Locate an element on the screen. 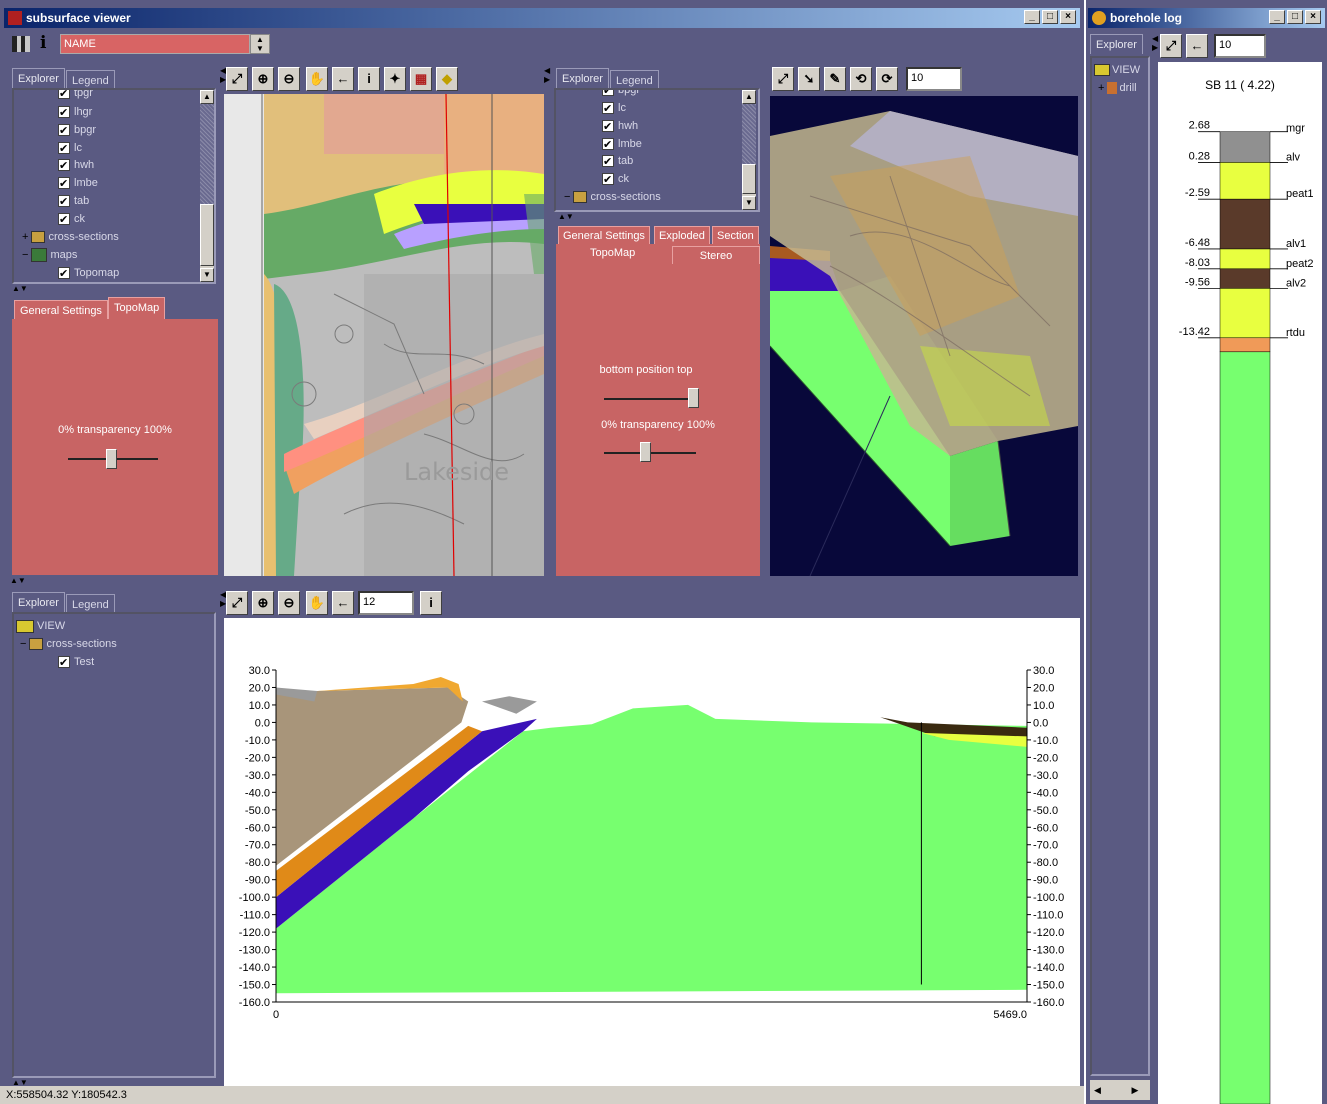  tree-scrollbar: ▲ ▼ is located at coordinates (749, 150).